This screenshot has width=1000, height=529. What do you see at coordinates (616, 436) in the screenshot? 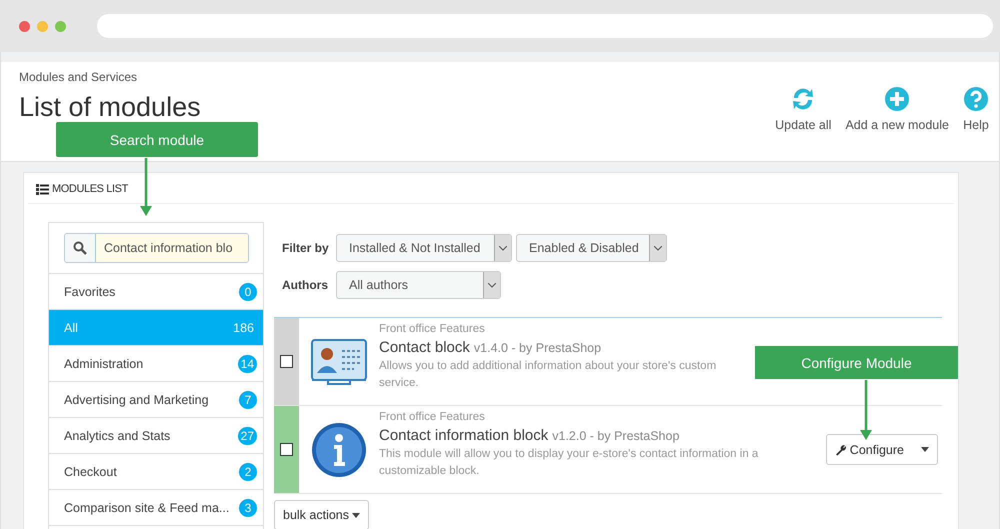
I see `module-version: v1.2.0 - by PrestaShop` at bounding box center [616, 436].